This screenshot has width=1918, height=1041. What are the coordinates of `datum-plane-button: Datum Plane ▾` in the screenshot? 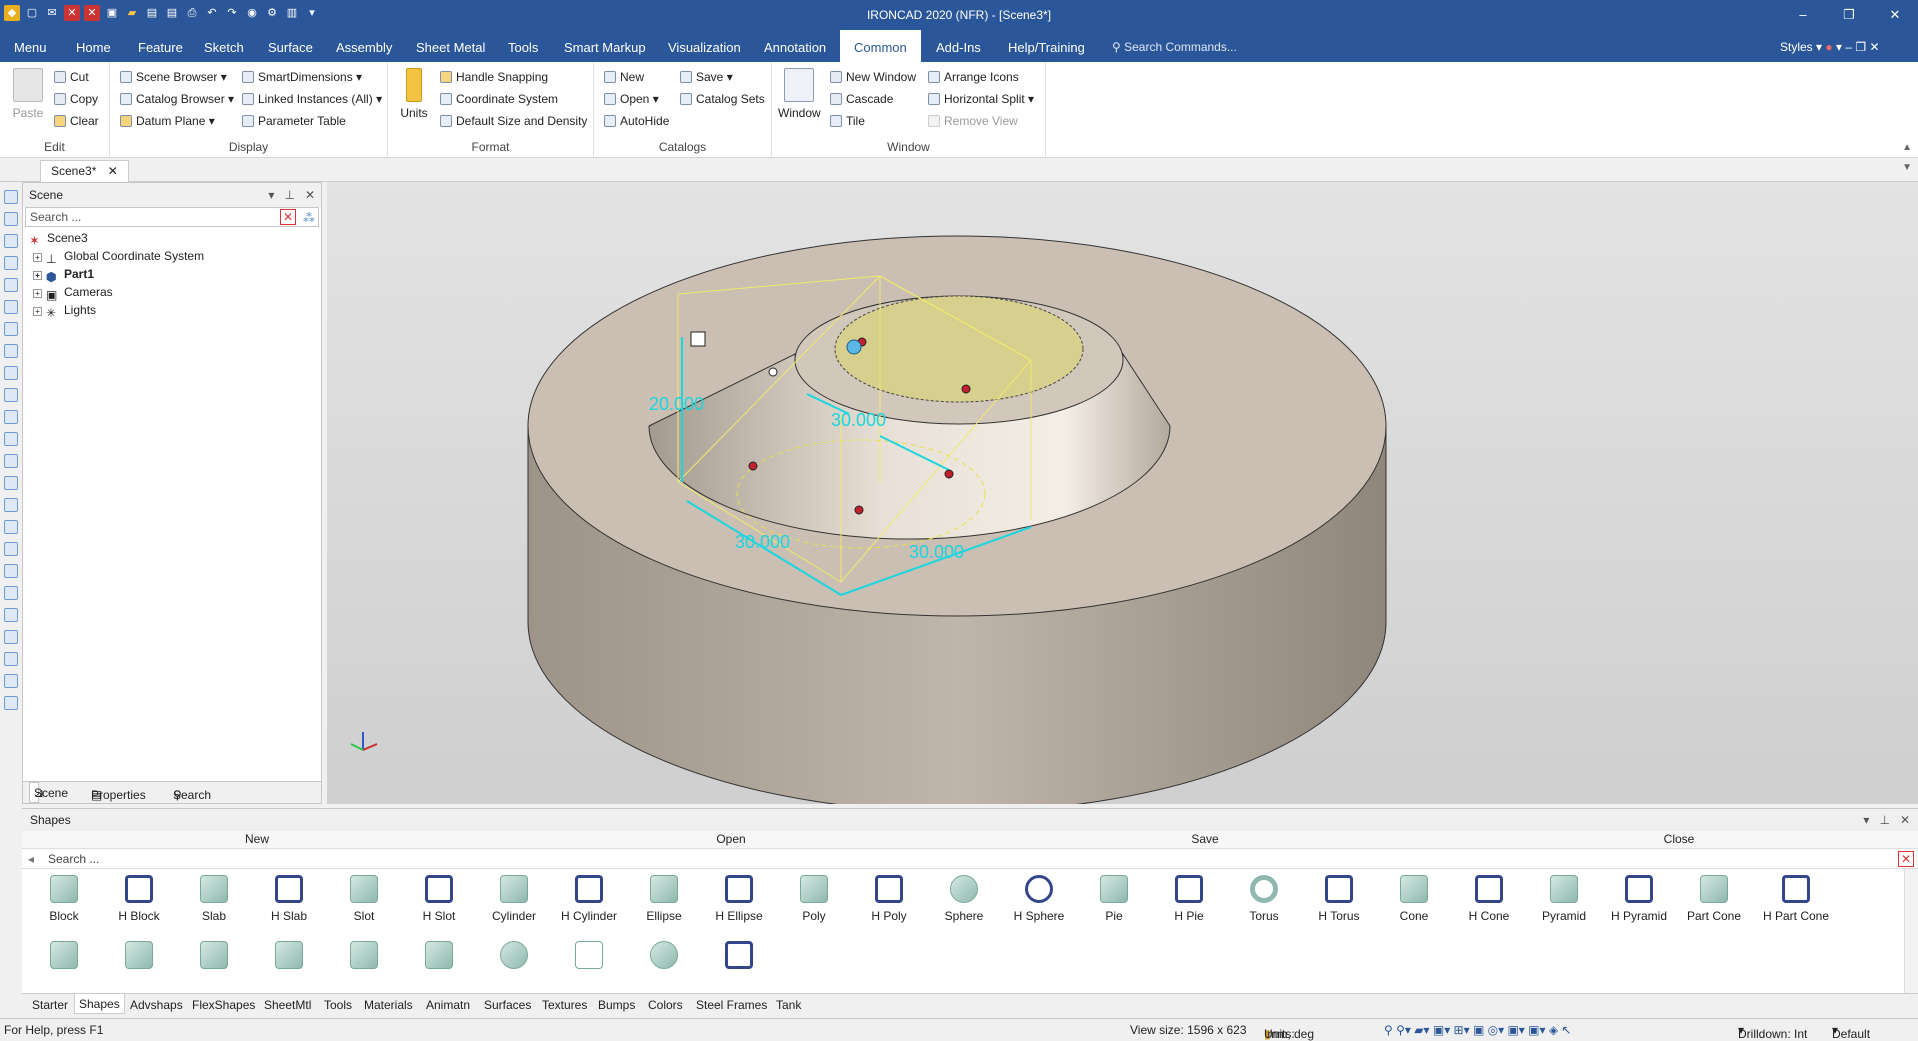 It's located at (167, 121).